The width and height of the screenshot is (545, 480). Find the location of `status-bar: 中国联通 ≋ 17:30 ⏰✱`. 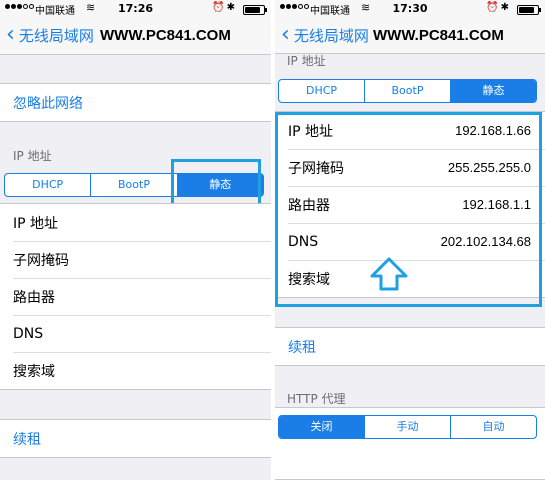

status-bar: 中国联通 ≋ 17:30 ⏰✱ is located at coordinates (410, 9).